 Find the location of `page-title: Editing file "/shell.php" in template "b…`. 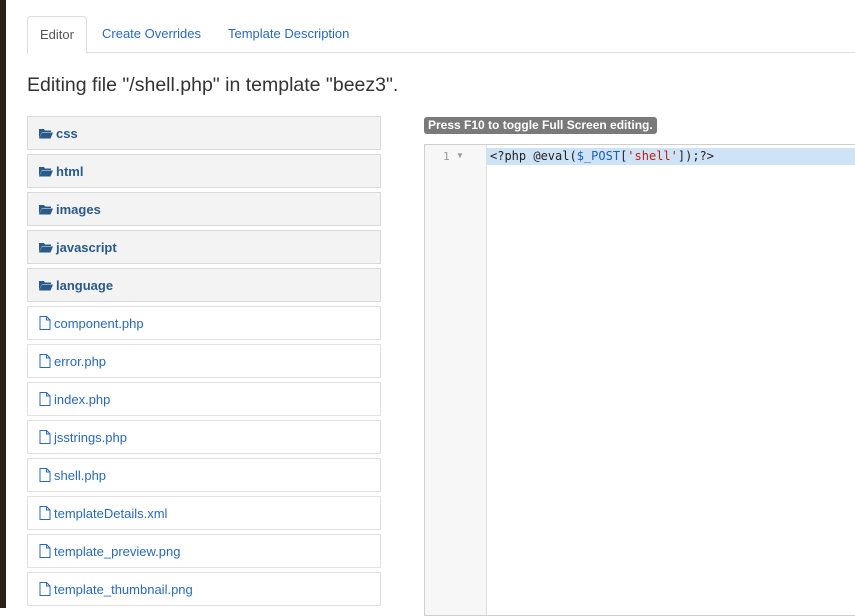

page-title: Editing file "/shell.php" in template "b… is located at coordinates (213, 85).